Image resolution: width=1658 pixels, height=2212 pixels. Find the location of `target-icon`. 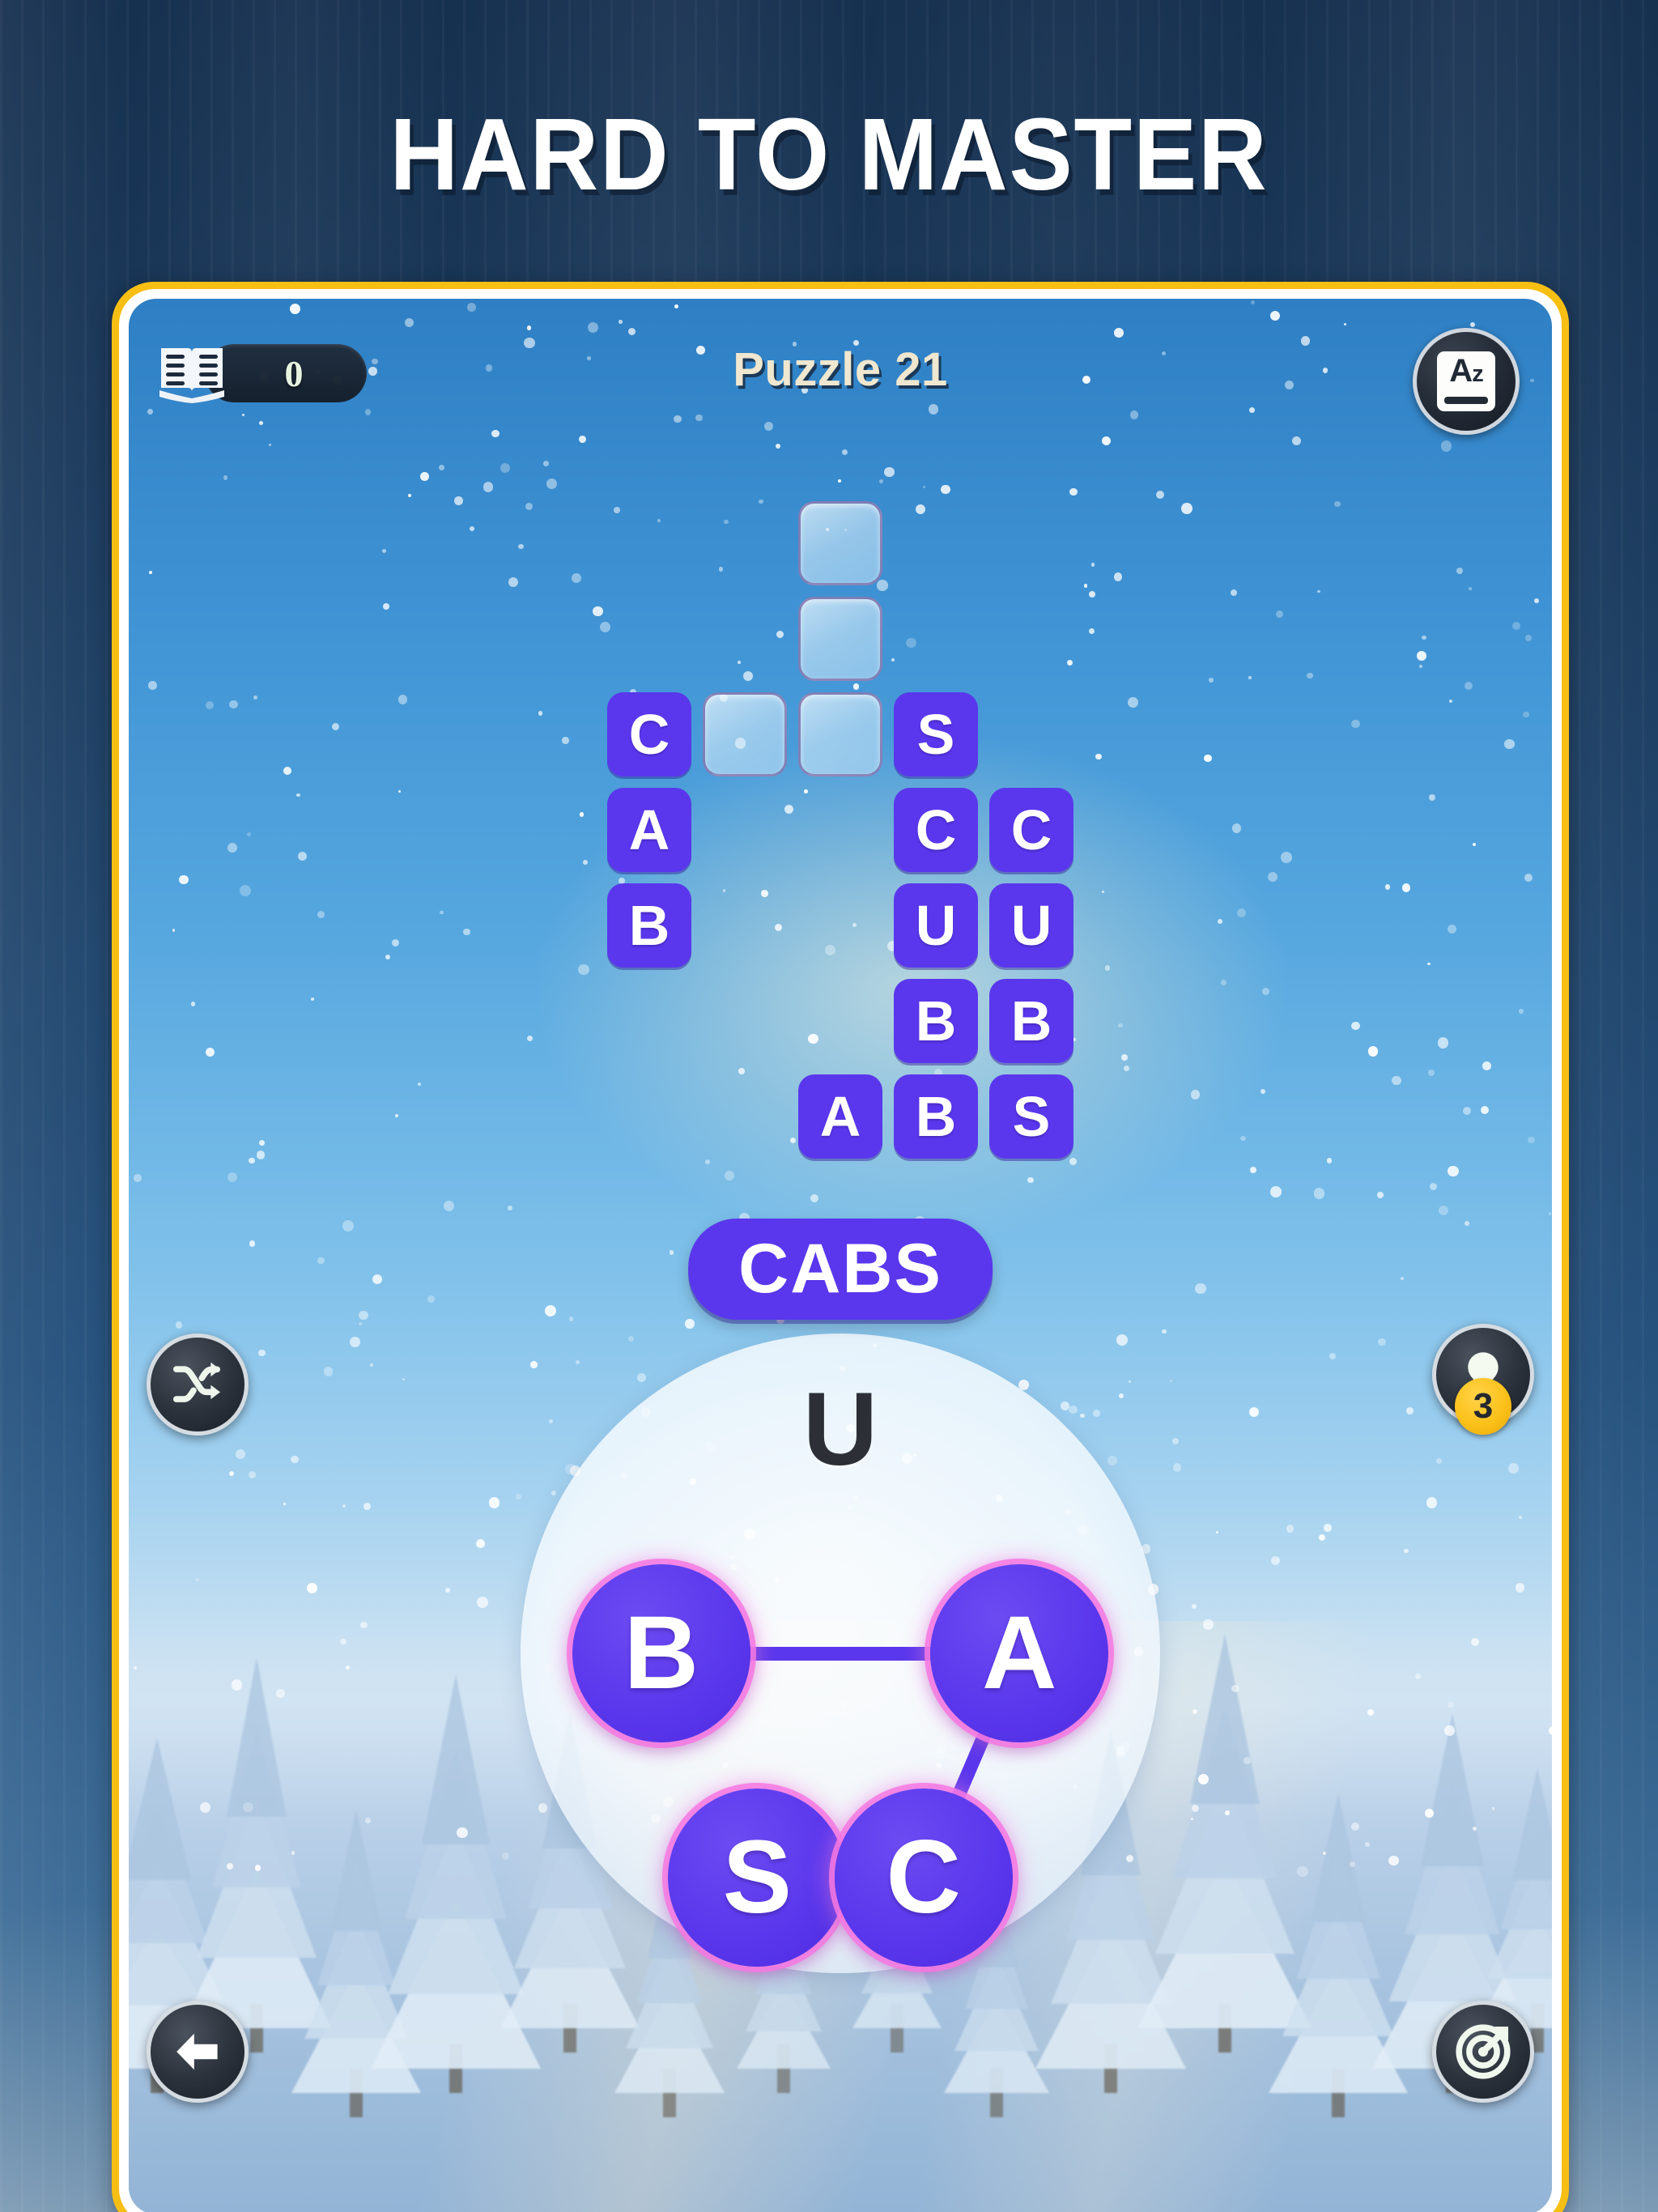

target-icon is located at coordinates (1483, 2051).